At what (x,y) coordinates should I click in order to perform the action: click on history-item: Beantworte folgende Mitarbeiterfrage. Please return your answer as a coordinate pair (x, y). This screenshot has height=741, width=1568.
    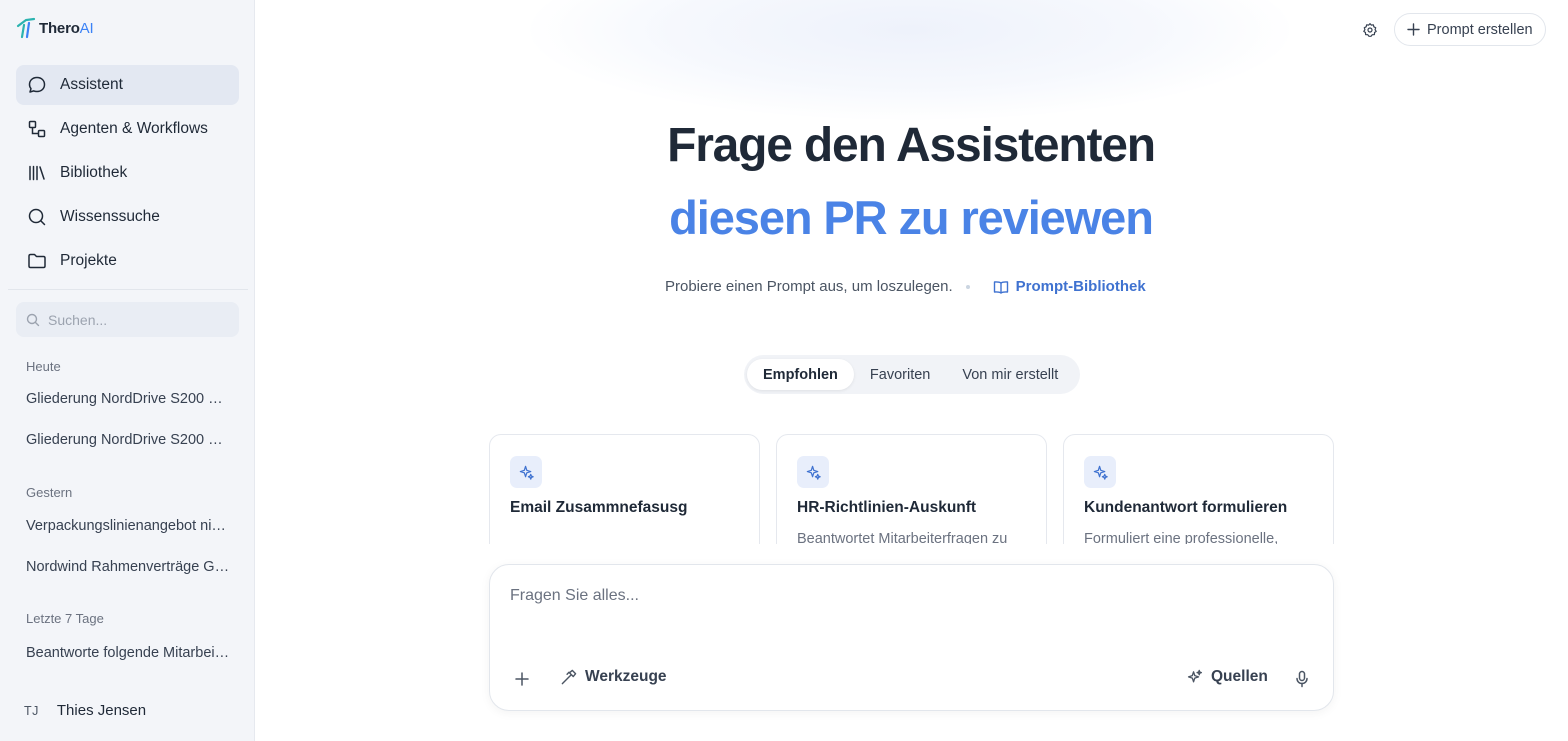
    Looking at the image, I should click on (128, 653).